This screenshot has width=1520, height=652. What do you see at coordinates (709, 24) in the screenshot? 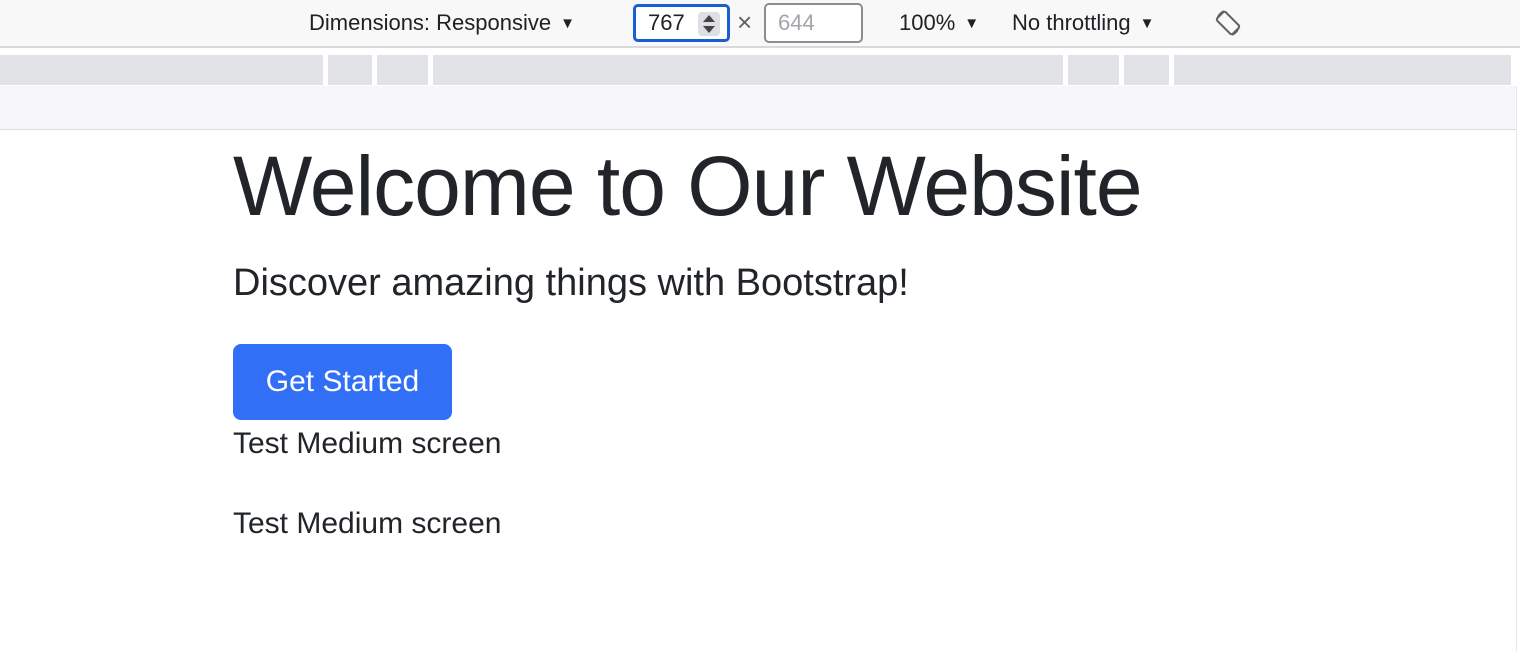
I see `spinner-icon` at bounding box center [709, 24].